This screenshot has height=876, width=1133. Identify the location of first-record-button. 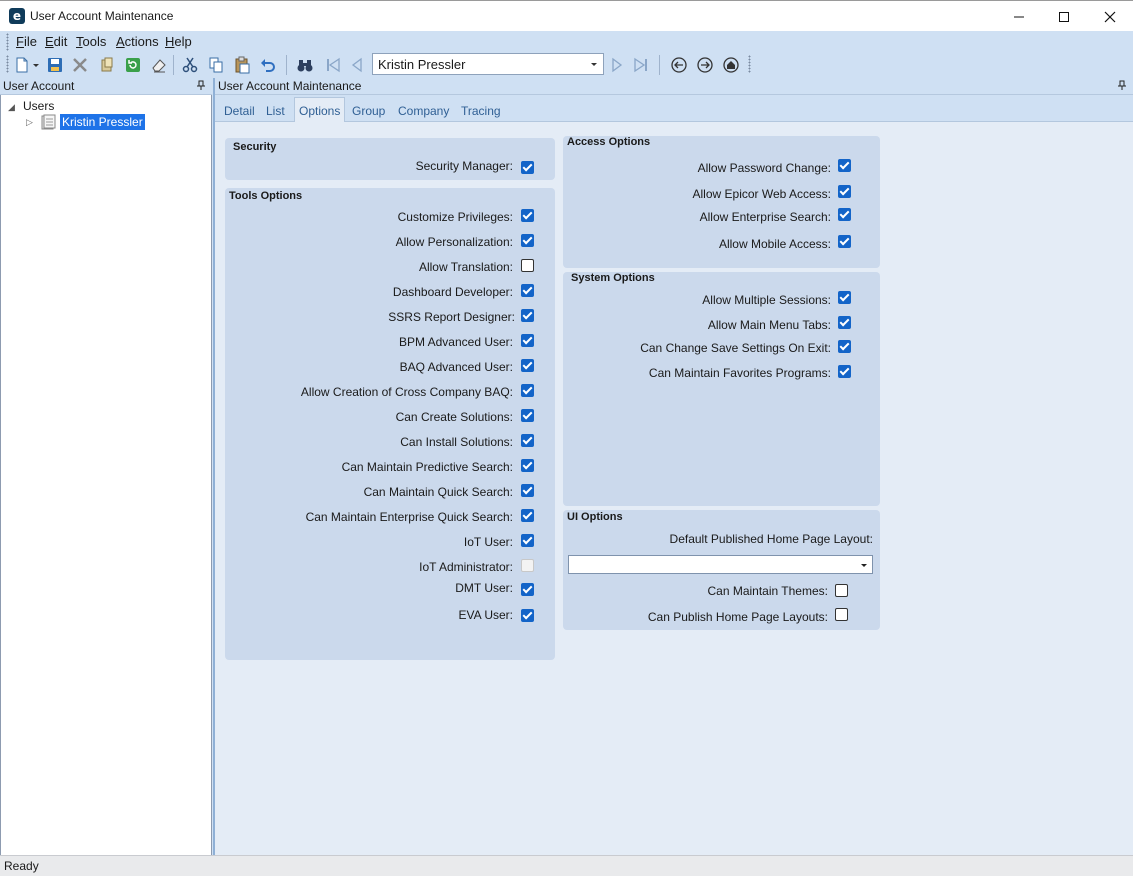
(333, 65).